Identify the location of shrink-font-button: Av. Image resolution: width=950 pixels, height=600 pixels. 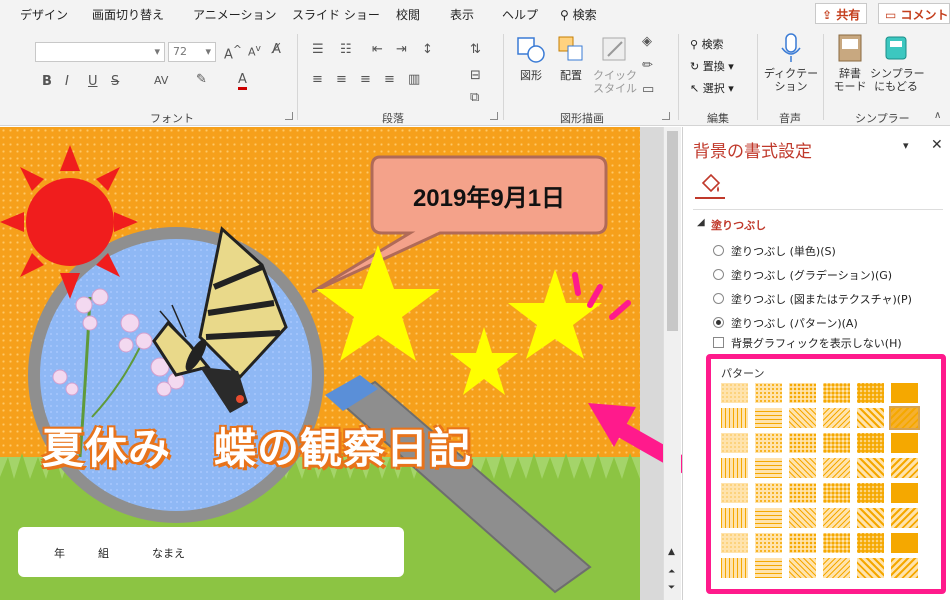
(254, 51).